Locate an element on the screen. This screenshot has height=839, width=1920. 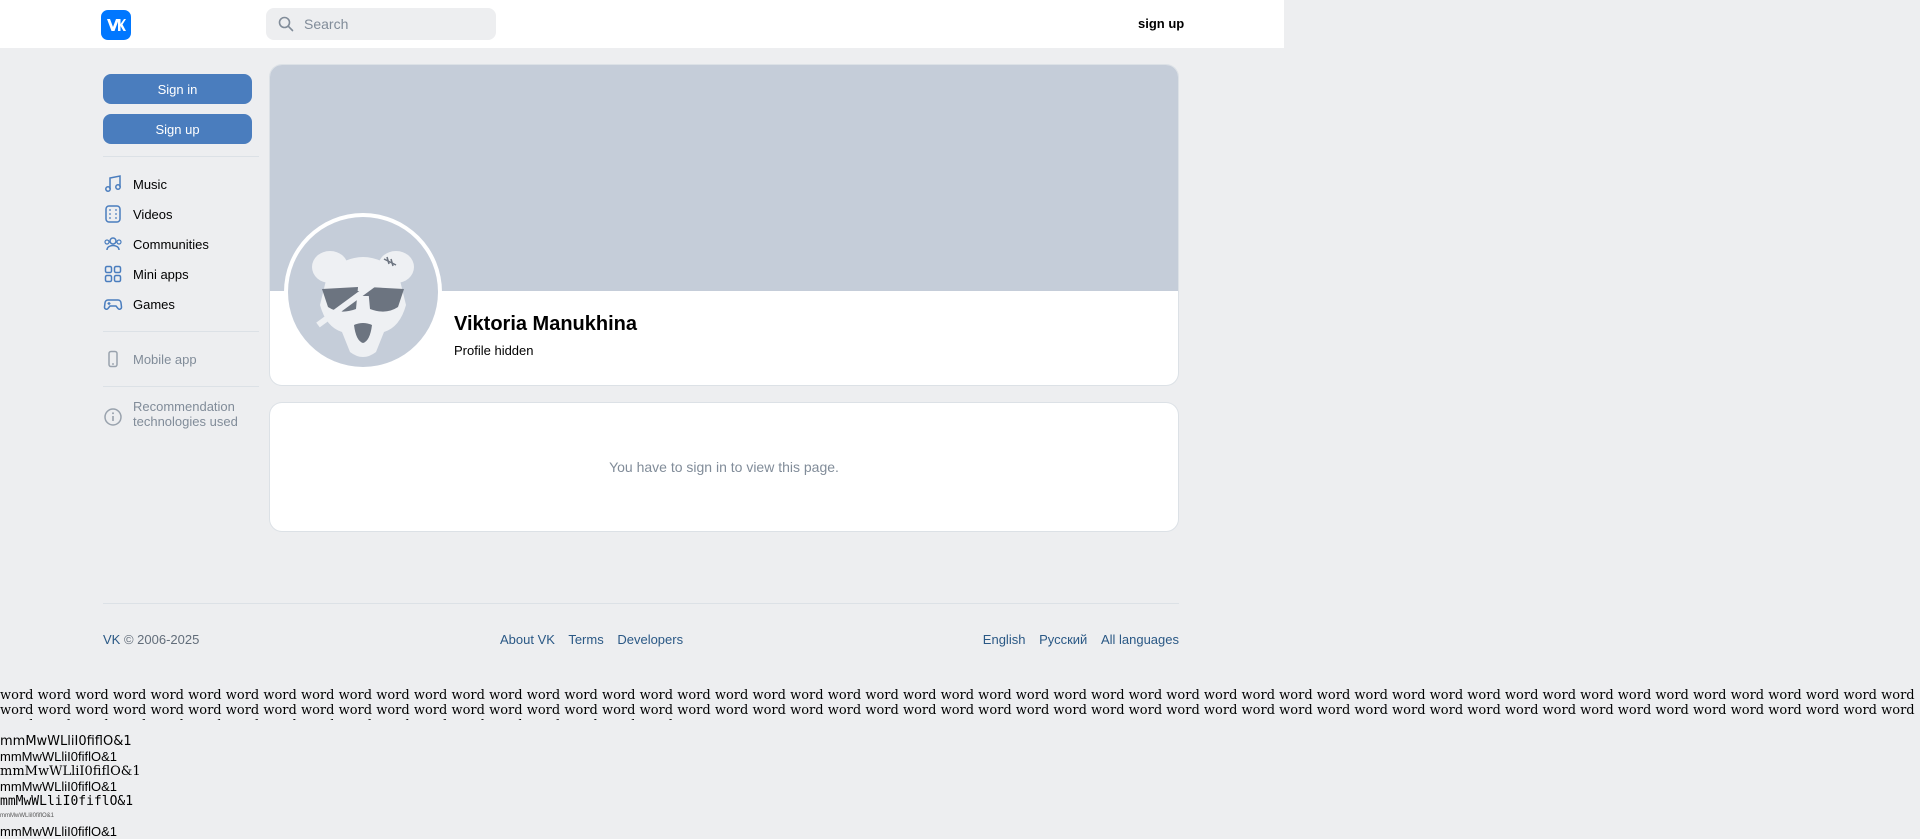
footer-copyright: VK © 2006-2025 is located at coordinates (151, 639).